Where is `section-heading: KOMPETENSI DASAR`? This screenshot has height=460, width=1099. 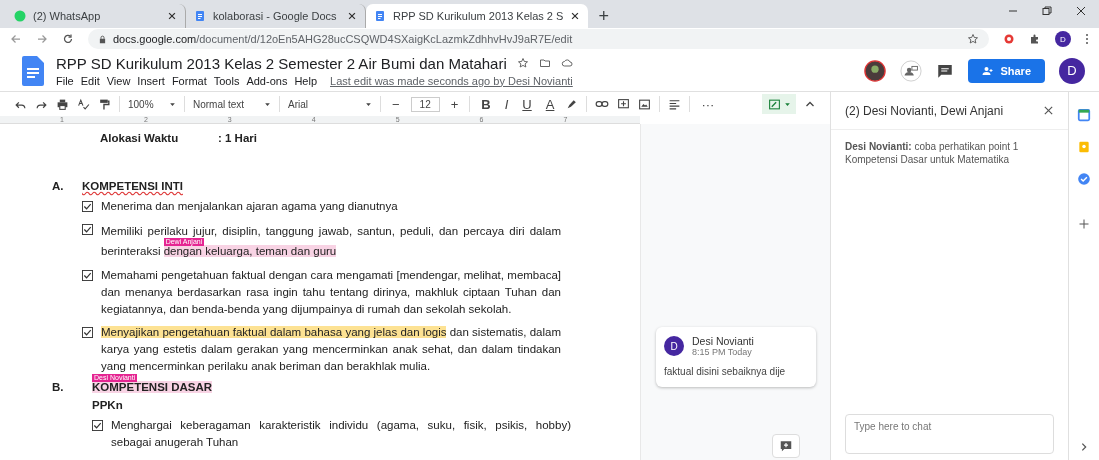 section-heading: KOMPETENSI DASAR is located at coordinates (152, 387).